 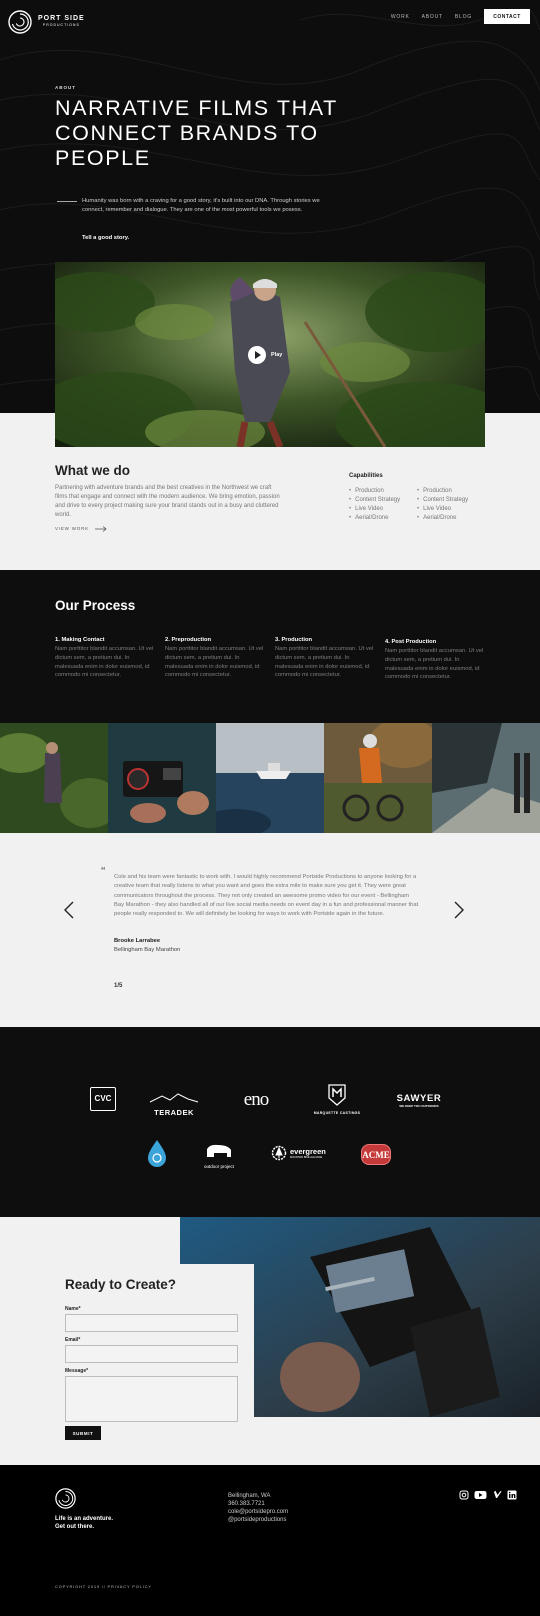 What do you see at coordinates (366, 476) in the screenshot?
I see `capabilities-title: Capabilities` at bounding box center [366, 476].